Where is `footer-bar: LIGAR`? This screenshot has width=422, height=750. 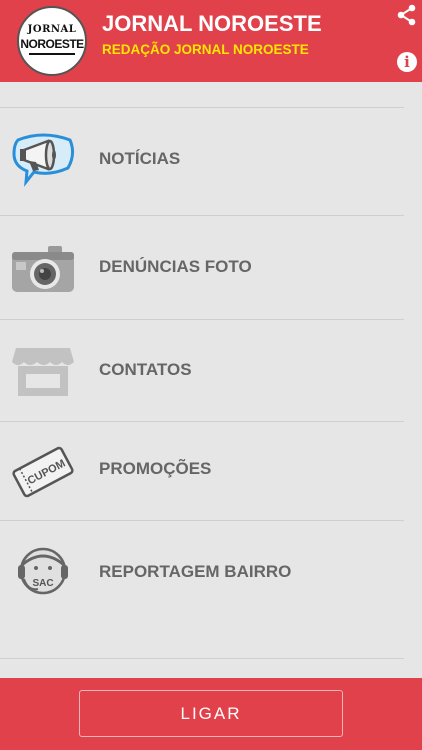
footer-bar: LIGAR is located at coordinates (211, 714).